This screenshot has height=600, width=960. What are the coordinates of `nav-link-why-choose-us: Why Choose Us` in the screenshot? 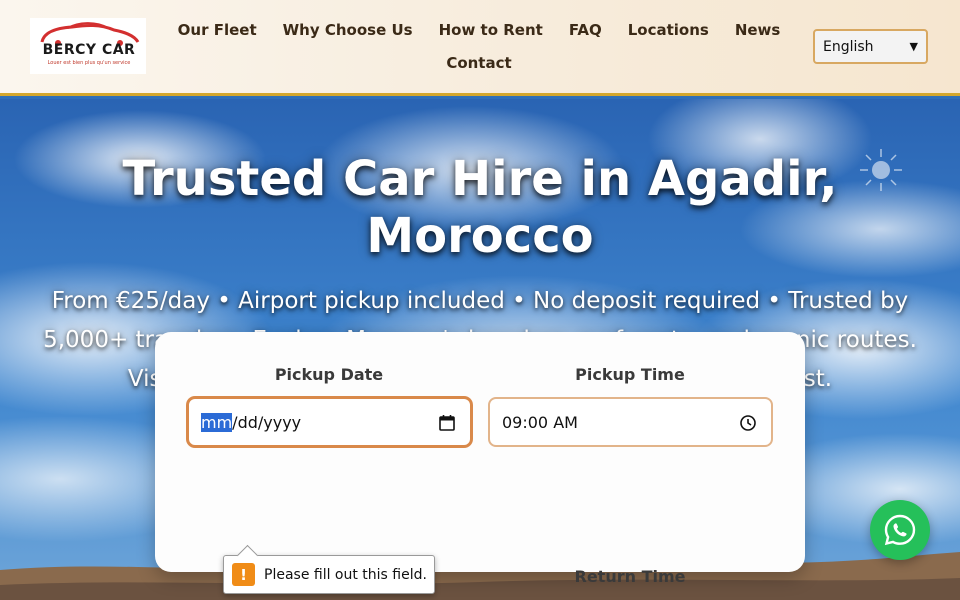 It's located at (348, 30).